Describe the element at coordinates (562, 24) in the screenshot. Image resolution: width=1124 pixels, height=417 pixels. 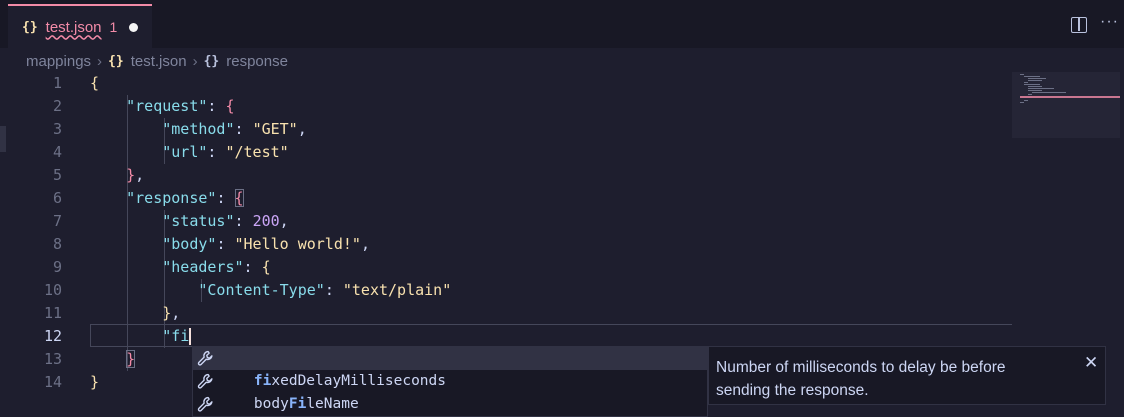
I see `tab-bar: {} test.json 1 ···` at that location.